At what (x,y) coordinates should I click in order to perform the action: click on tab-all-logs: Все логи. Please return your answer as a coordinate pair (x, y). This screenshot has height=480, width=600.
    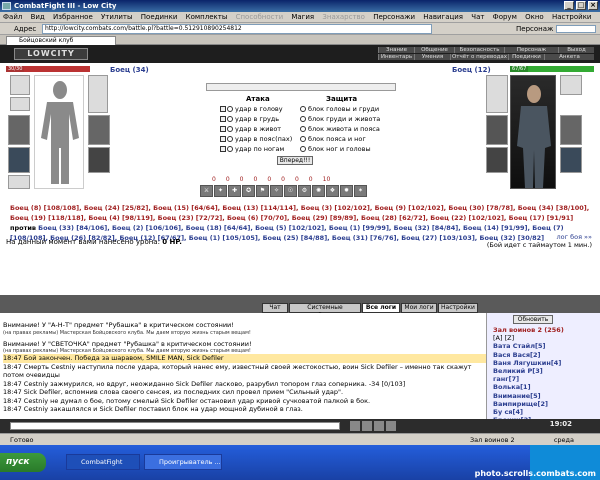
    Looking at the image, I should click on (381, 308).